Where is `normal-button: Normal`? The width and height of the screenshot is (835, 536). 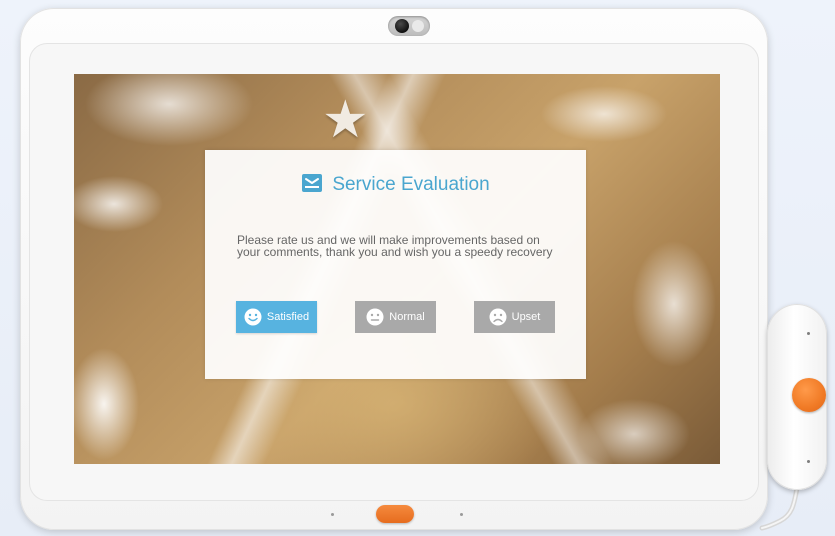 normal-button: Normal is located at coordinates (395, 317).